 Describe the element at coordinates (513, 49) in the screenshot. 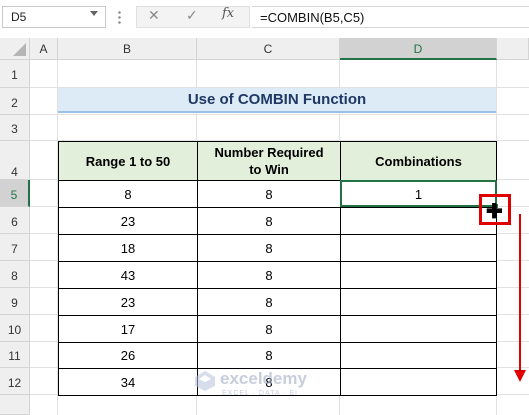

I see `column-header-e` at that location.